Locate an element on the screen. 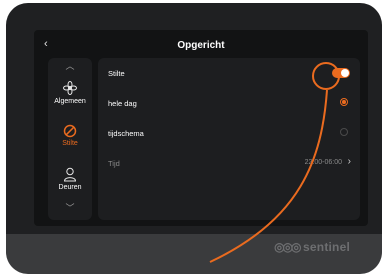 The image size is (386, 274). page-title: Opgericht is located at coordinates (201, 45).